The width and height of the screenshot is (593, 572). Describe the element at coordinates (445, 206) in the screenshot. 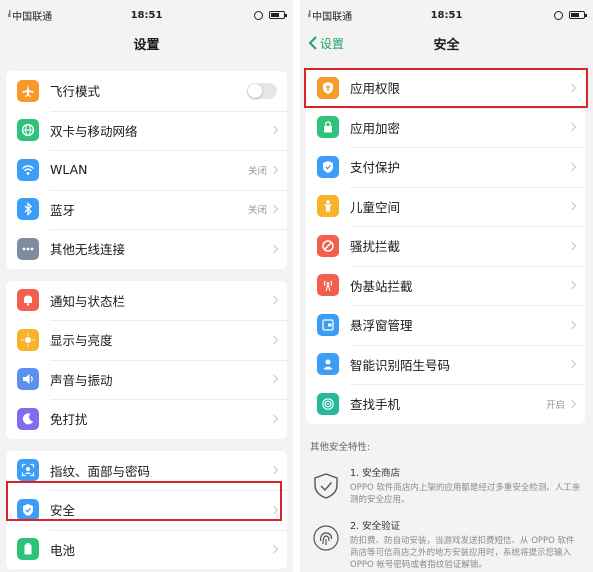

I see `list-item: 儿童空间` at that location.